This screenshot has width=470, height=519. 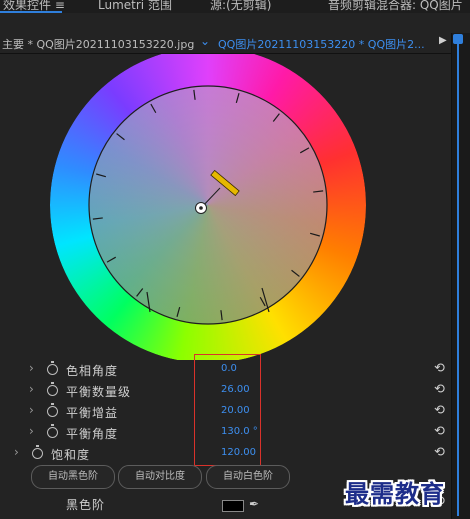 I want to click on playhead-line, so click(x=458, y=276).